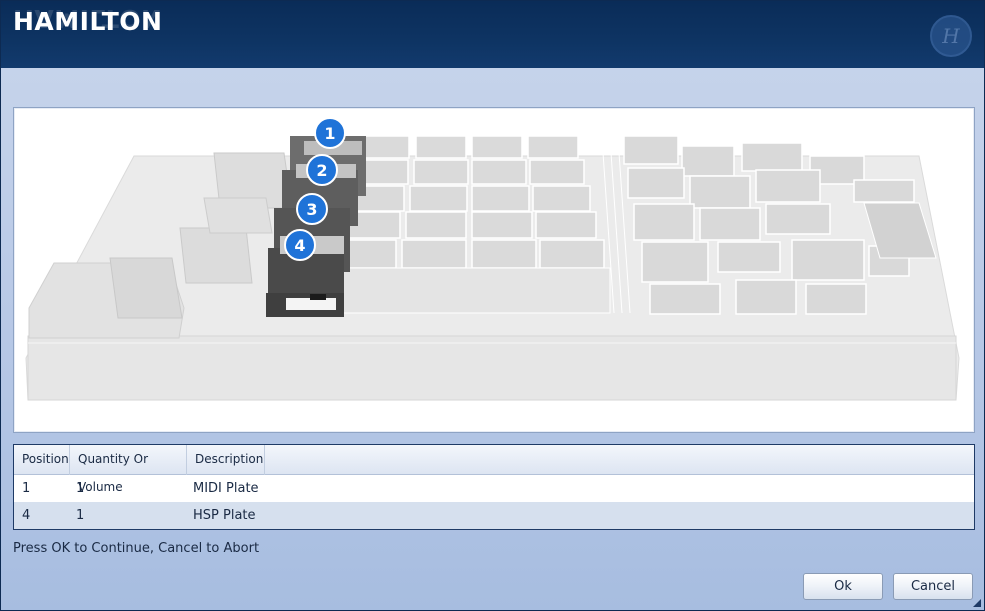  I want to click on column-header-position: Position, so click(42, 460).